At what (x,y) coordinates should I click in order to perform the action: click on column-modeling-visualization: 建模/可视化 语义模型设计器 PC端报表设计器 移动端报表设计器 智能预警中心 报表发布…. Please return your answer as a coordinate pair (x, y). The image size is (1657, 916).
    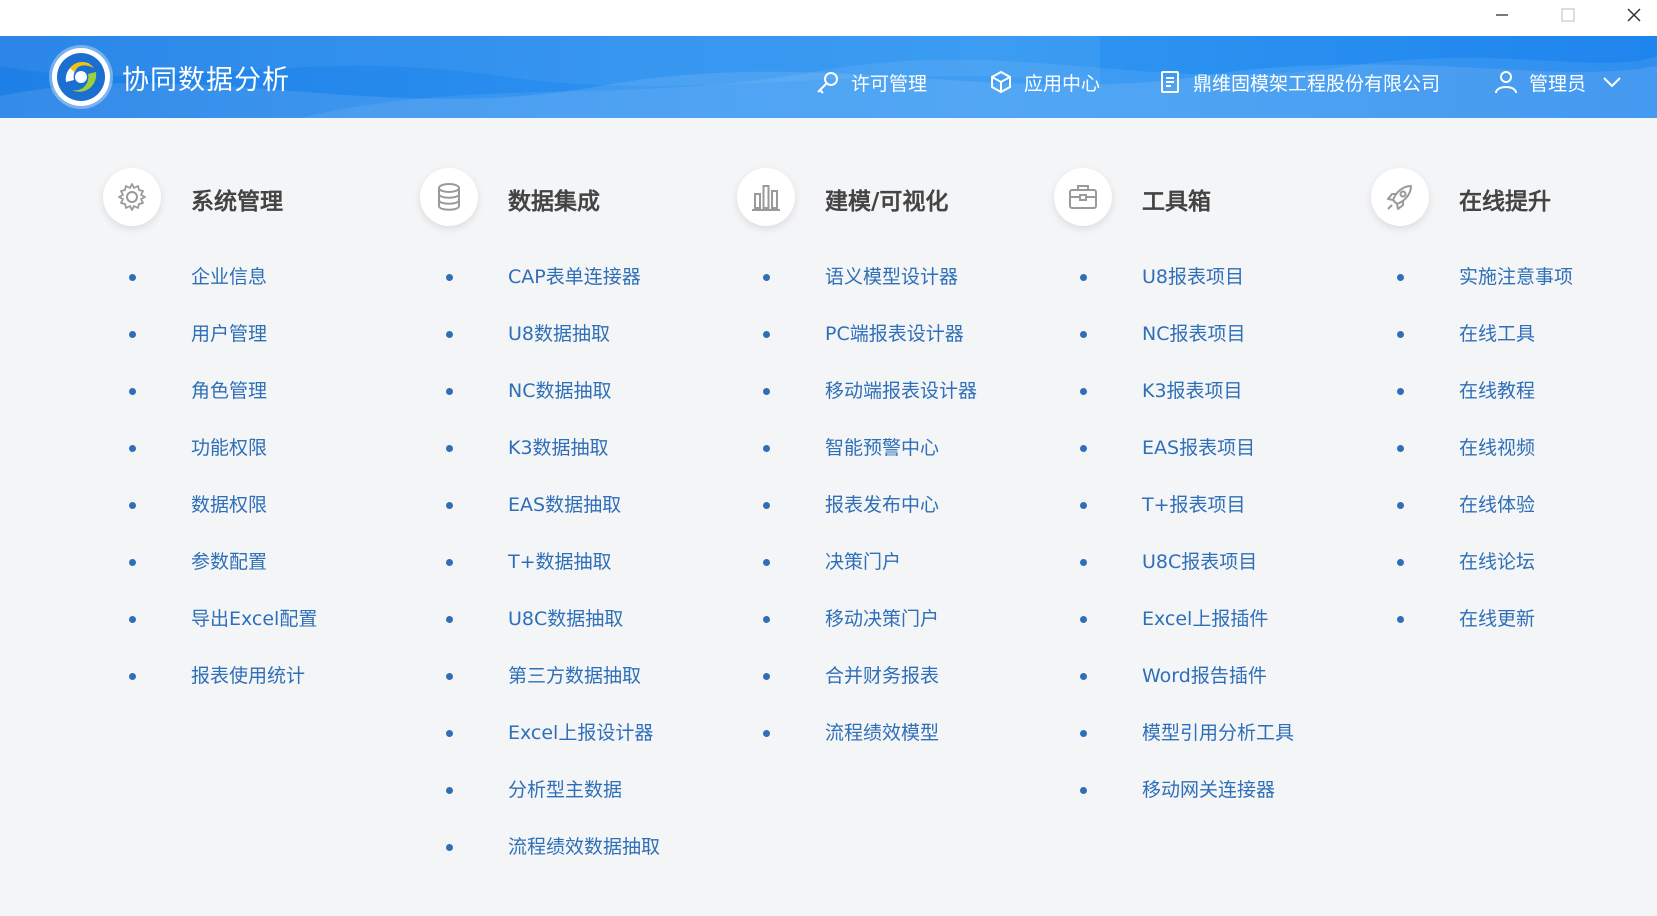
    Looking at the image, I should click on (887, 456).